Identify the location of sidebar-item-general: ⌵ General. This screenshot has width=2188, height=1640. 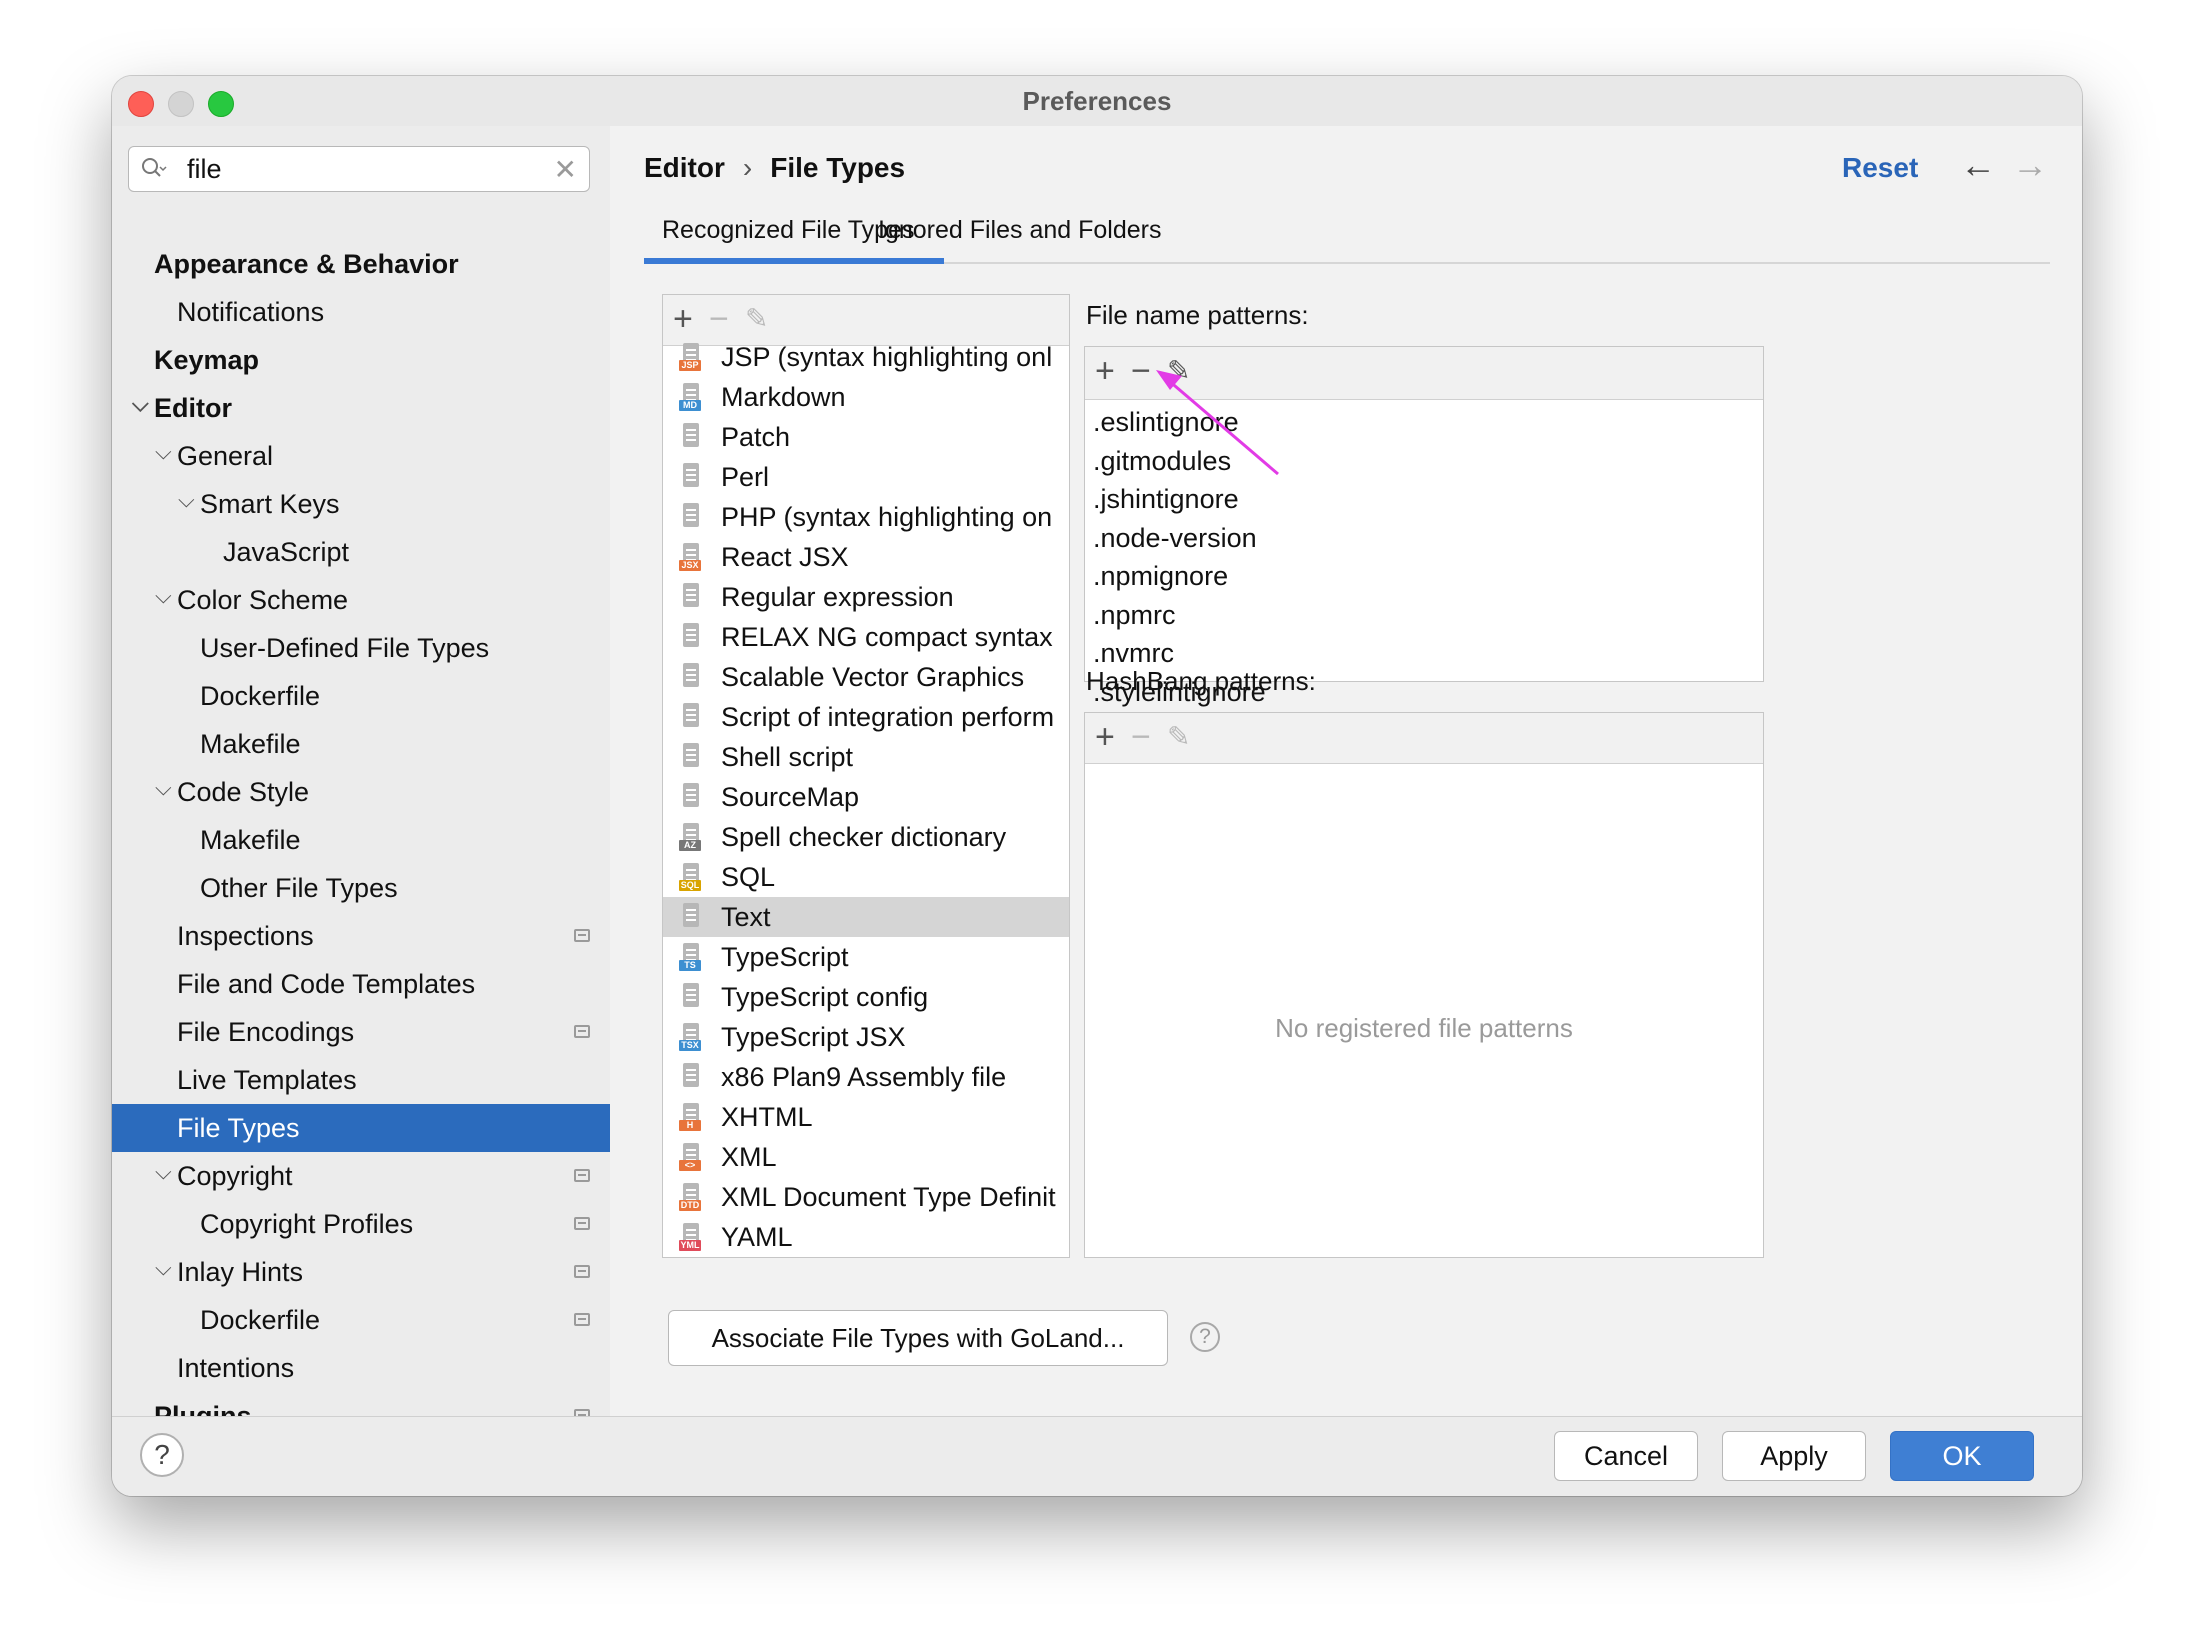
(361, 456).